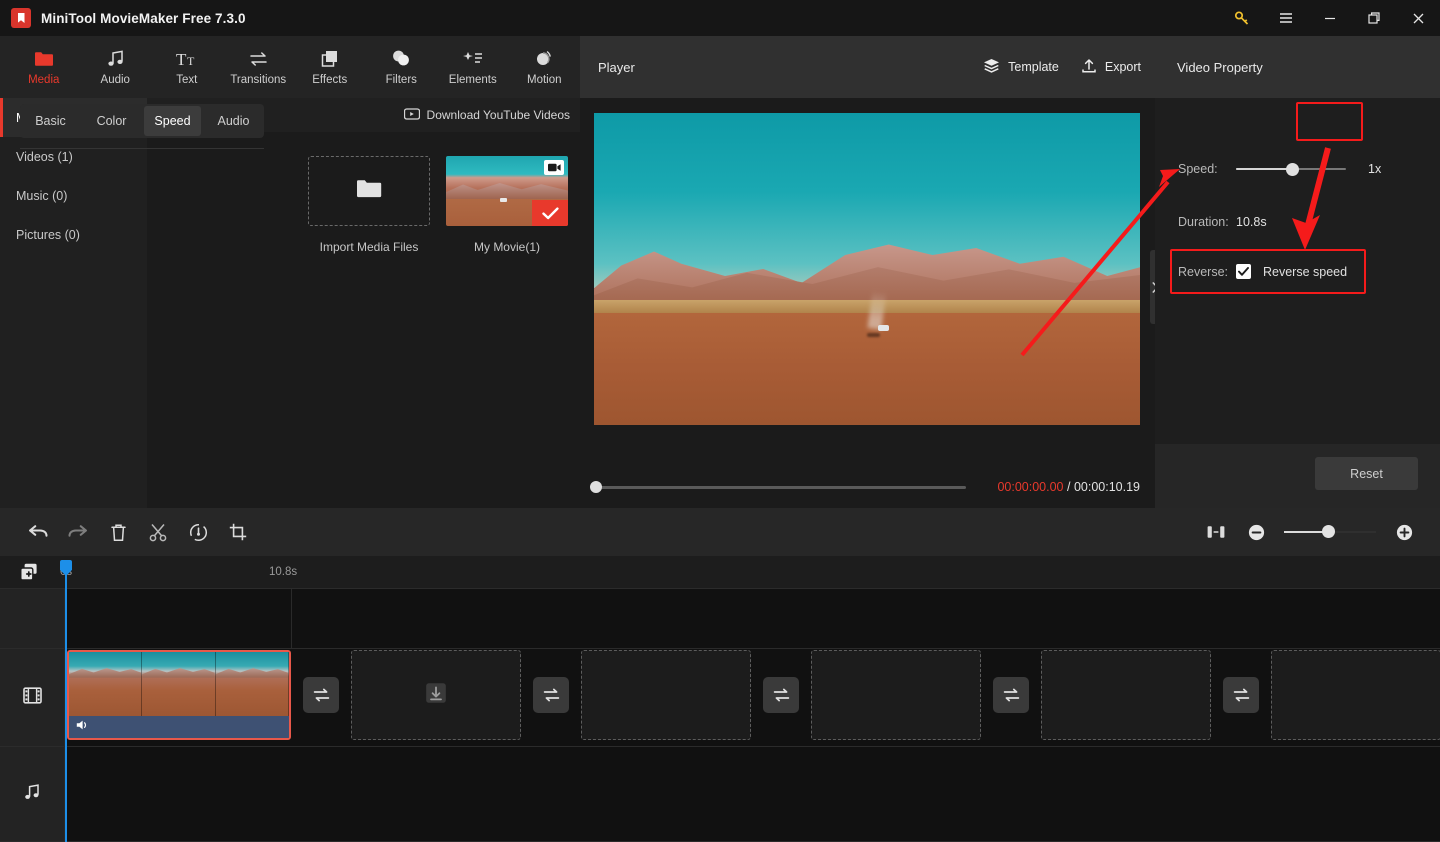  I want to click on speed-slider-handle, so click(1292, 169).